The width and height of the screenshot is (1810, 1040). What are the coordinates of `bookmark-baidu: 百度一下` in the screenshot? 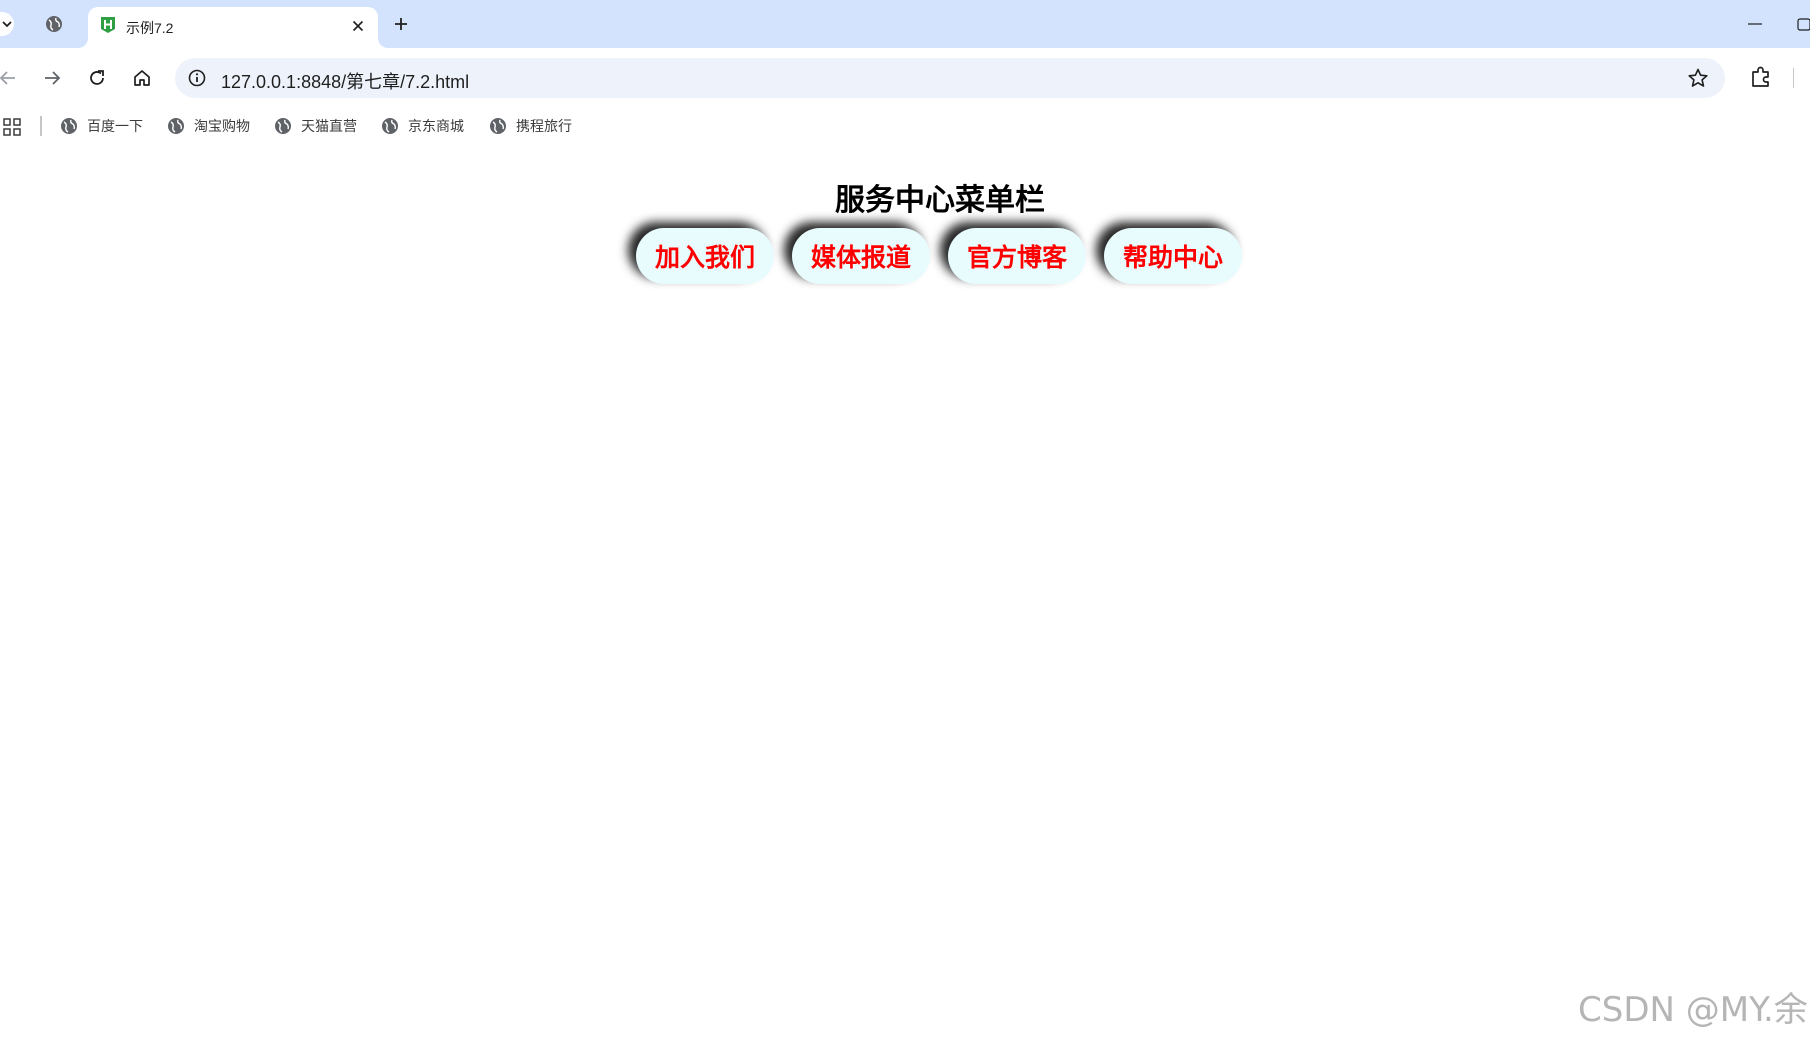 It's located at (101, 126).